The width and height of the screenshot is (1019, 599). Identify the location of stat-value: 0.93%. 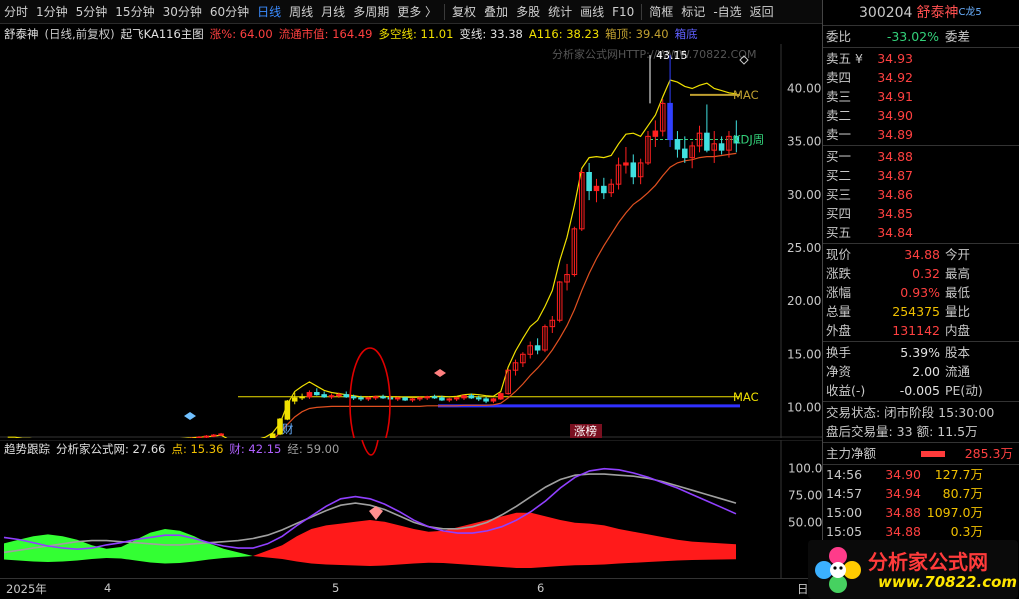
(920, 292).